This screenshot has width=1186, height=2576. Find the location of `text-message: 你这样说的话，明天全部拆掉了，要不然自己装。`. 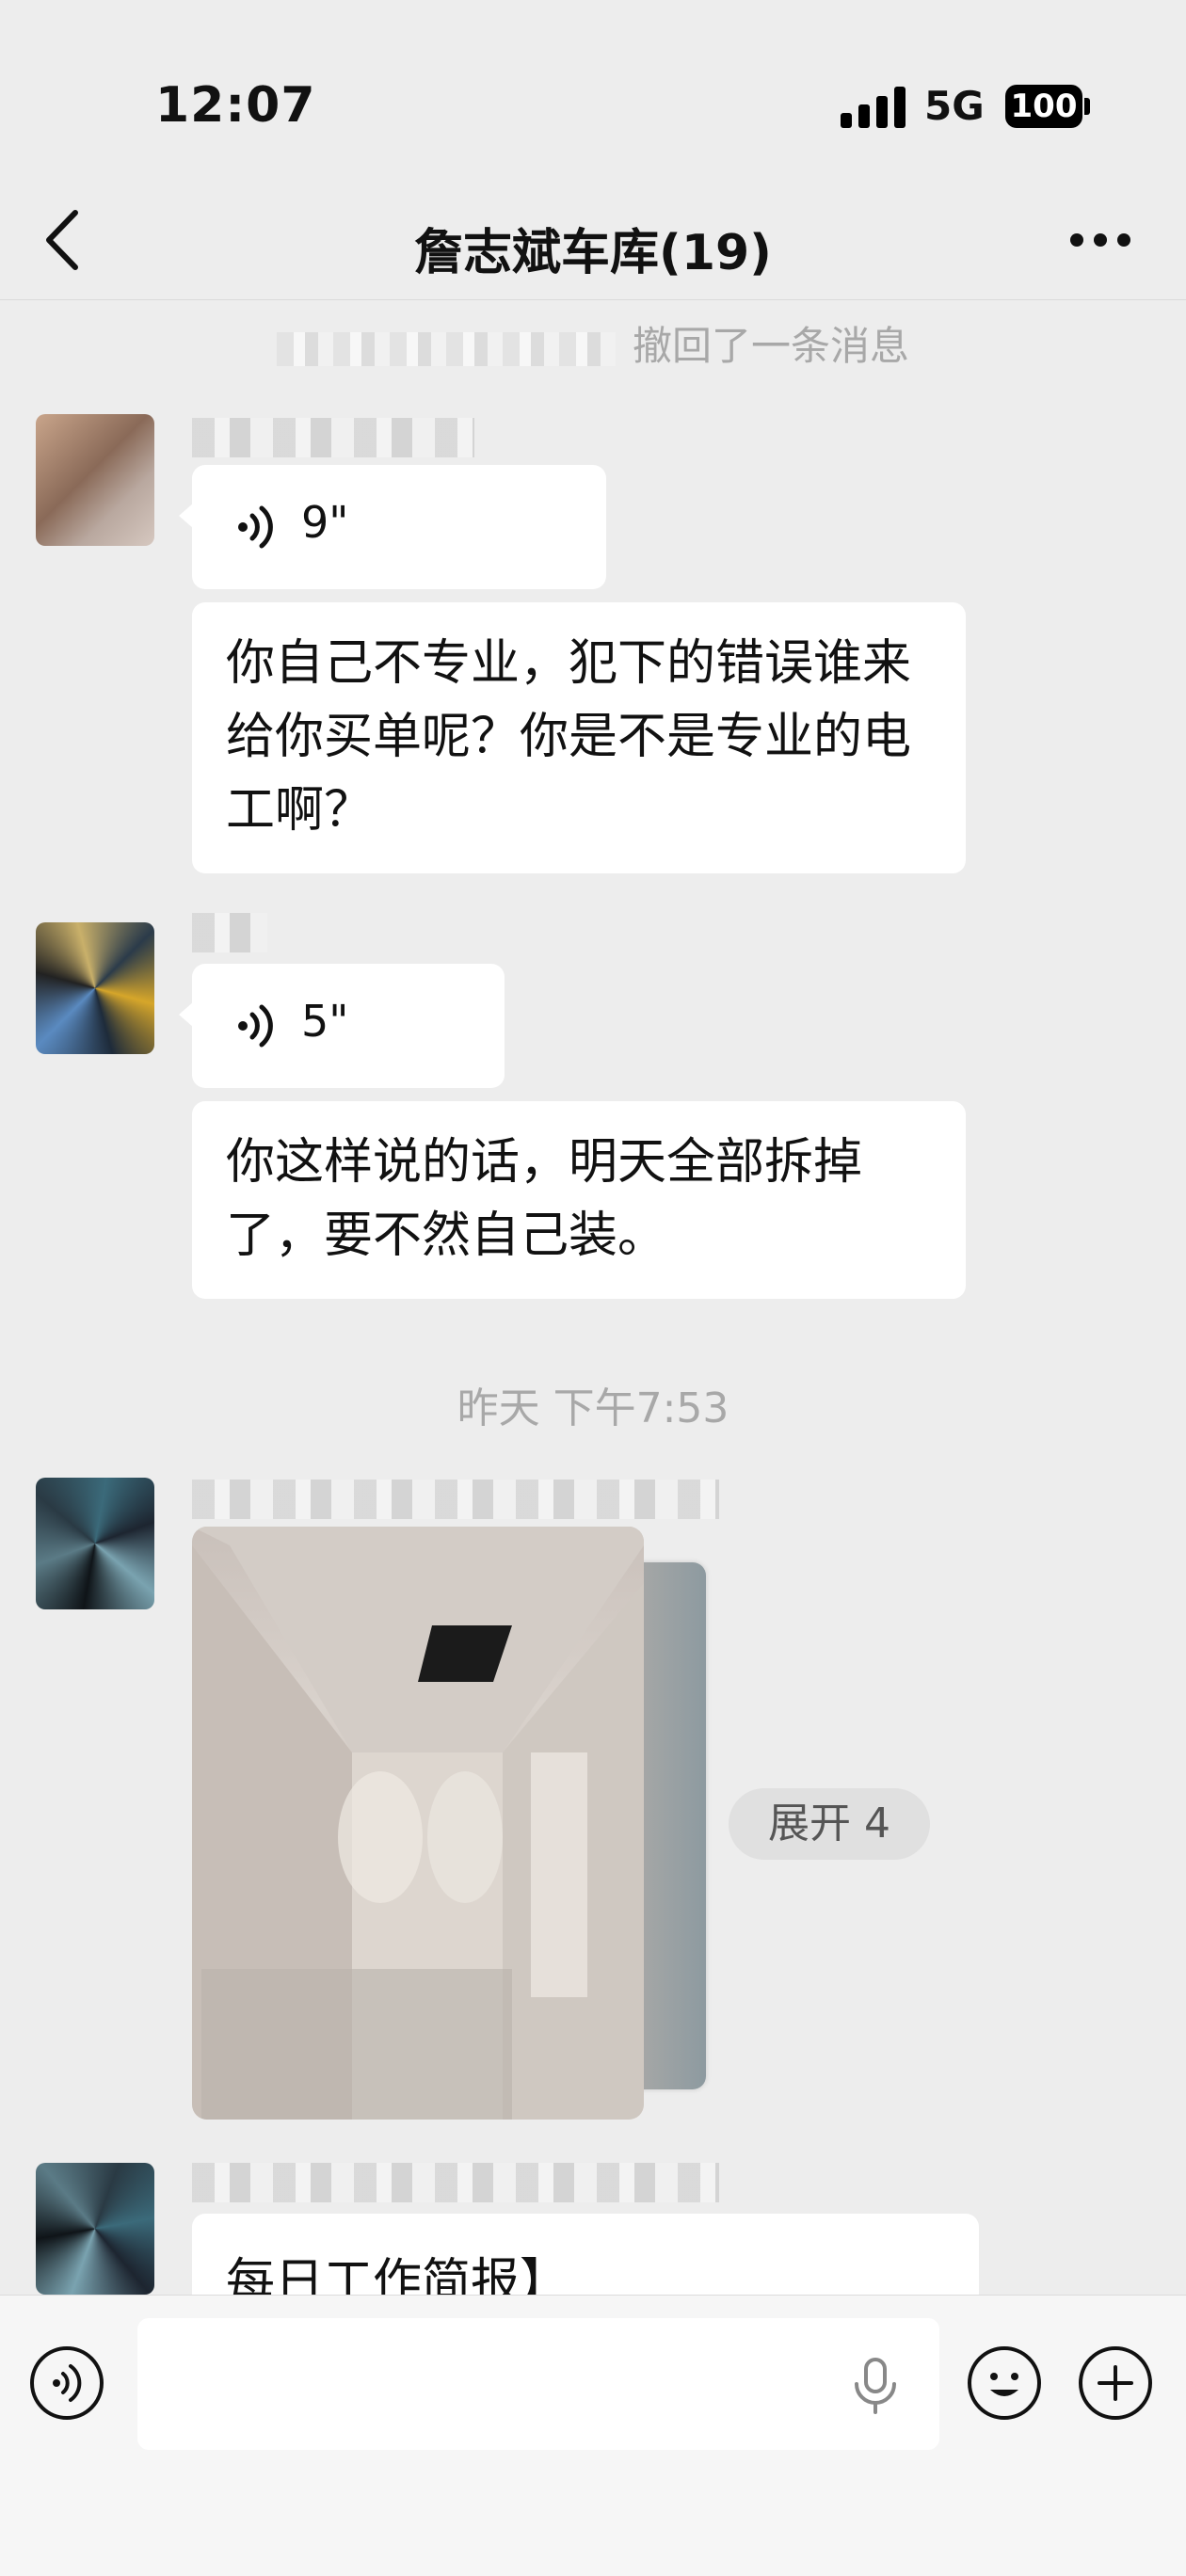

text-message: 你这样说的话，明天全部拆掉了，要不然自己装。 is located at coordinates (579, 1200).